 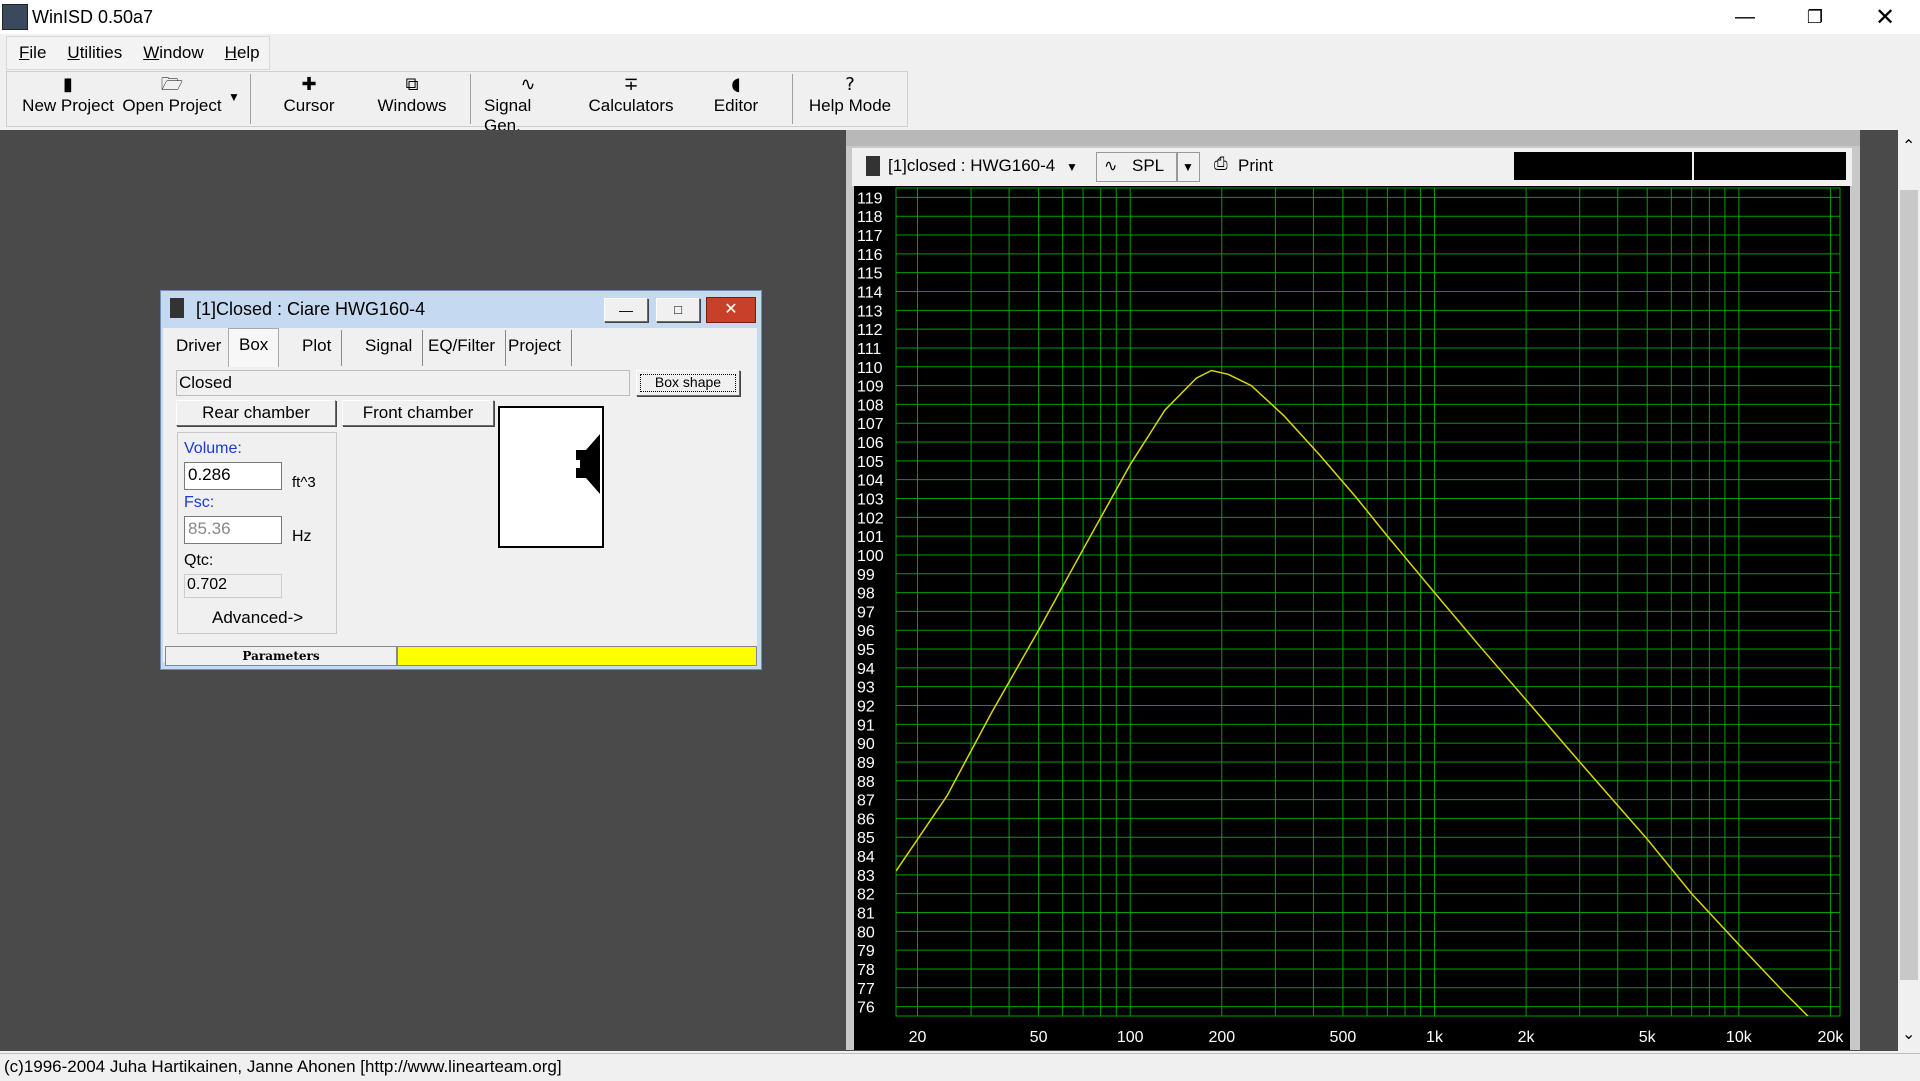 What do you see at coordinates (870, 255) in the screenshot?
I see `y-tick-label: 116` at bounding box center [870, 255].